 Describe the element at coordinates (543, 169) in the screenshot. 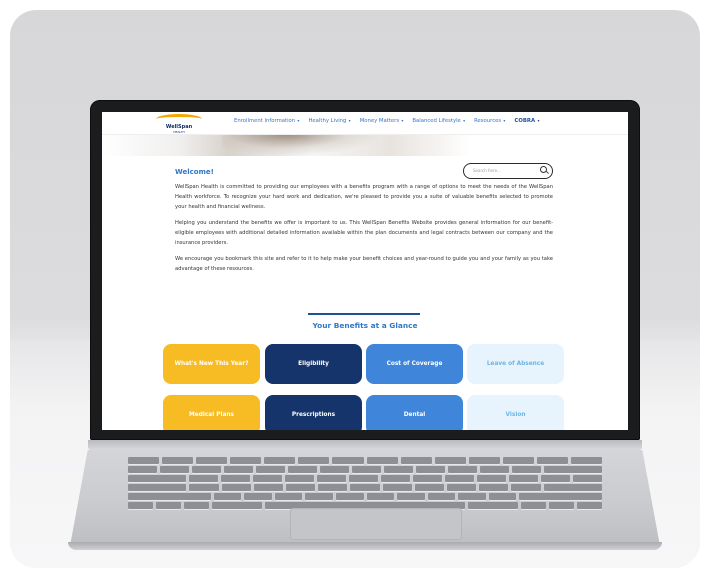

I see `search-icon` at that location.